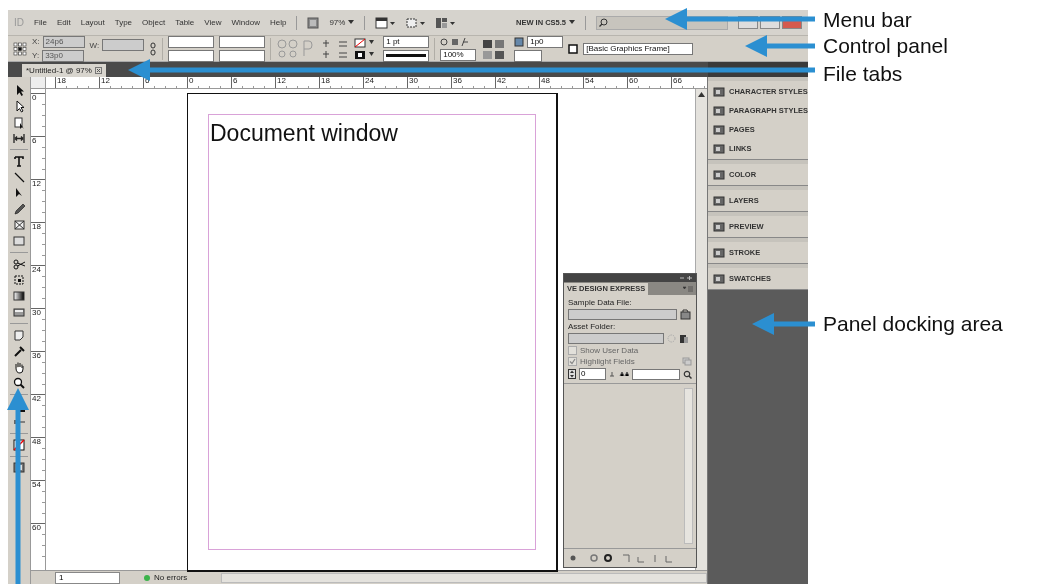 Image resolution: width=1051 pixels, height=584 pixels. What do you see at coordinates (19, 383) in the screenshot?
I see `zoom-icon` at bounding box center [19, 383].